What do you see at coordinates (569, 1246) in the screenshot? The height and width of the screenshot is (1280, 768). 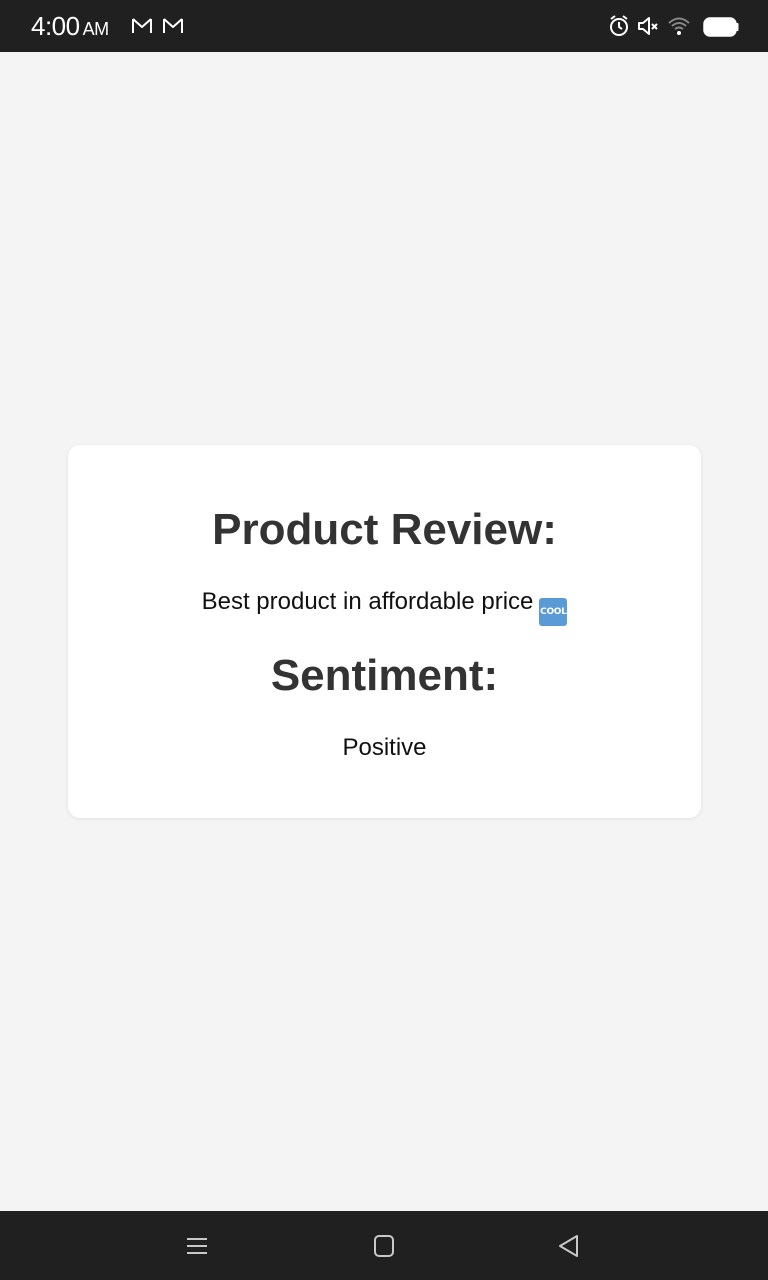 I see `back-icon` at bounding box center [569, 1246].